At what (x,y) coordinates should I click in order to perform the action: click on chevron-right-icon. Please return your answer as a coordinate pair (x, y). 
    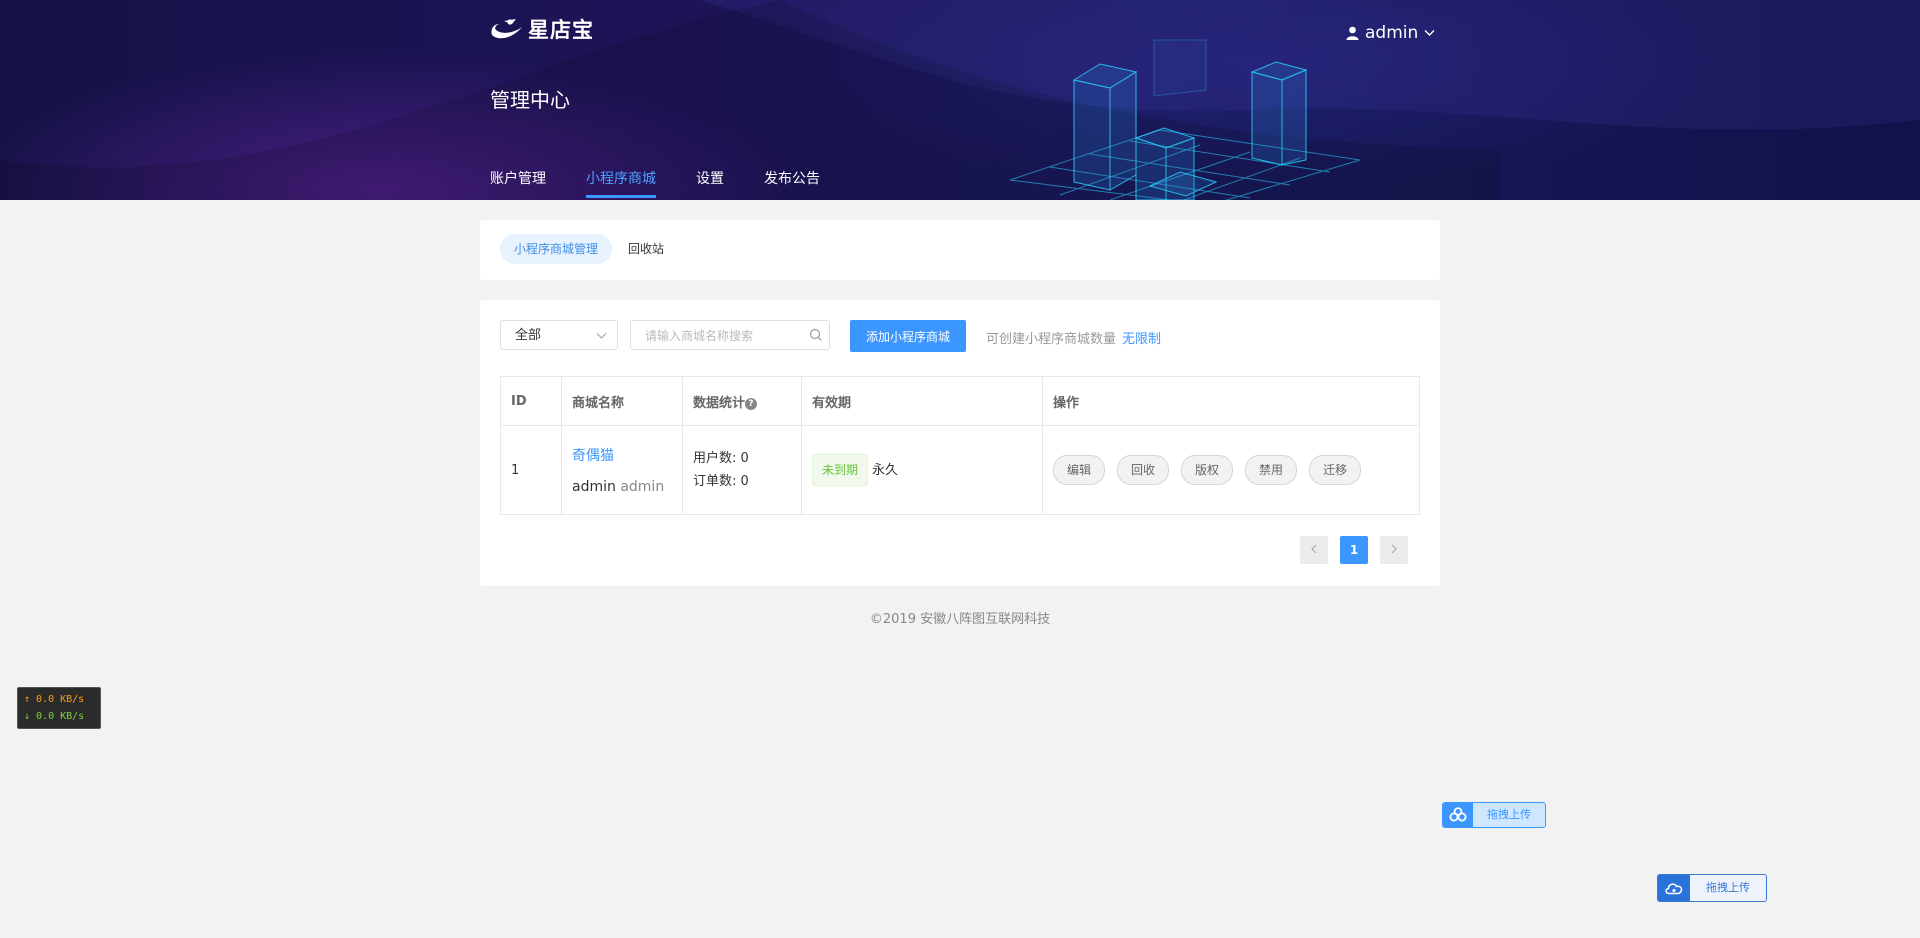
    Looking at the image, I should click on (1394, 549).